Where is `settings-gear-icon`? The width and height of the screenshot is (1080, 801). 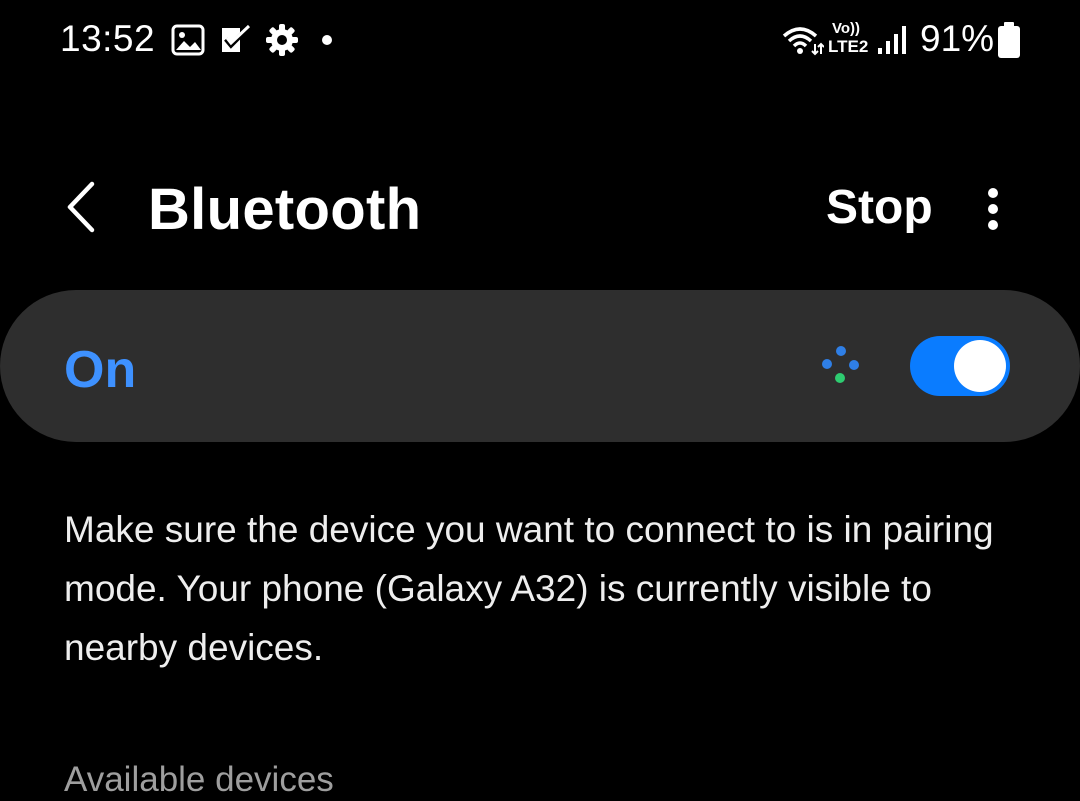
settings-gear-icon is located at coordinates (282, 40).